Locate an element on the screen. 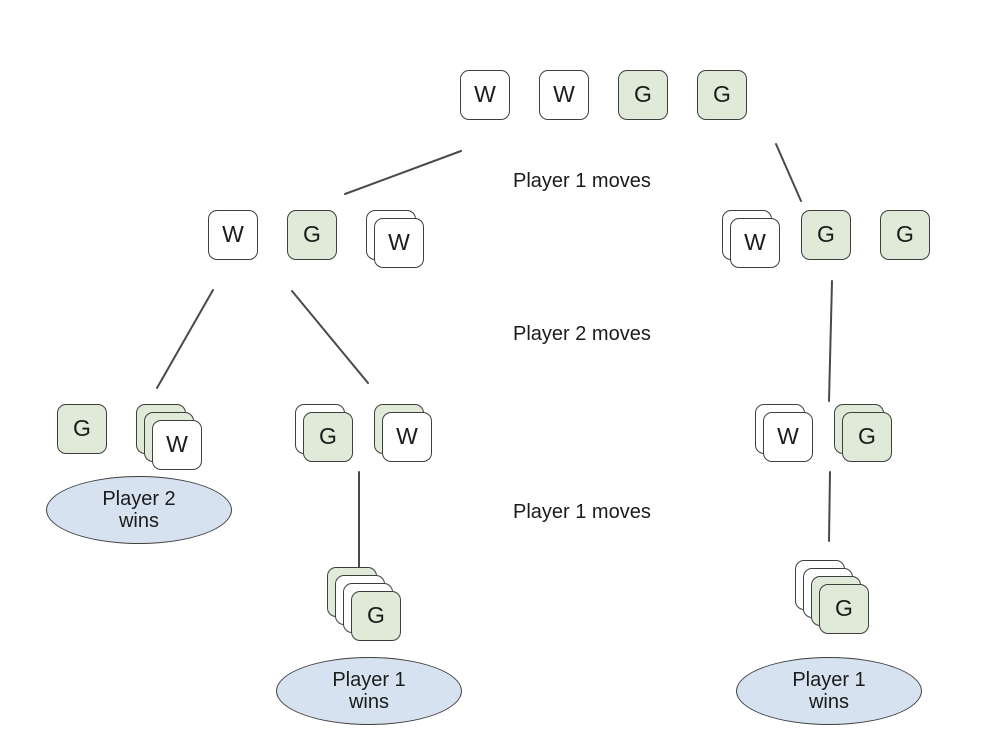 The image size is (1000, 756). edge-left-to-leftchild is located at coordinates (185, 339).